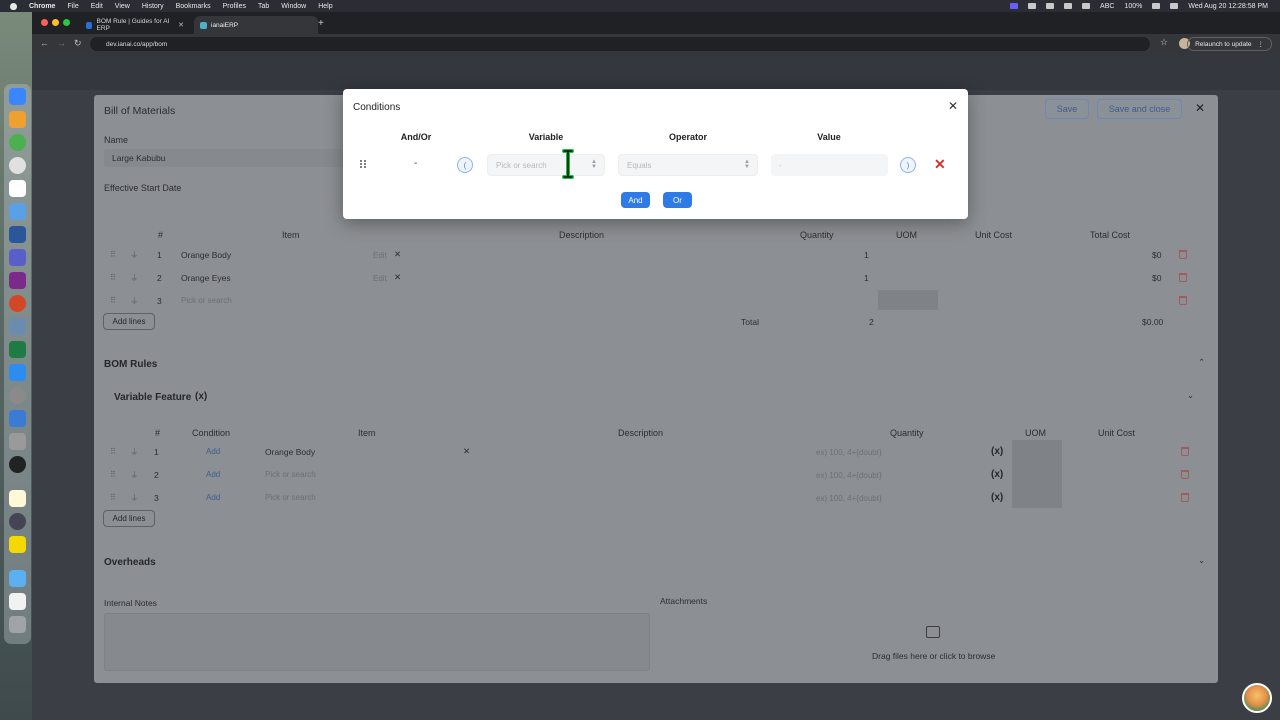 The width and height of the screenshot is (1280, 720). I want to click on teams-icon, so click(17, 257).